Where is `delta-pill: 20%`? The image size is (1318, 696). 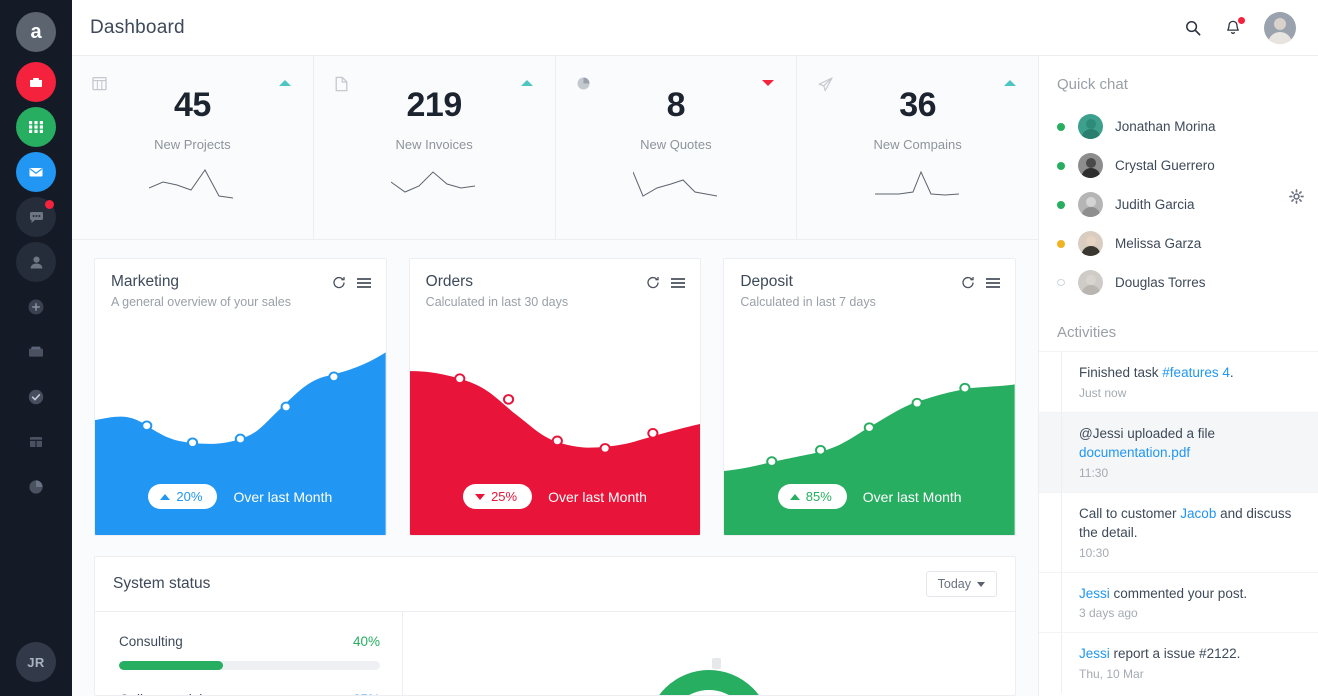
delta-pill: 20% is located at coordinates (183, 496).